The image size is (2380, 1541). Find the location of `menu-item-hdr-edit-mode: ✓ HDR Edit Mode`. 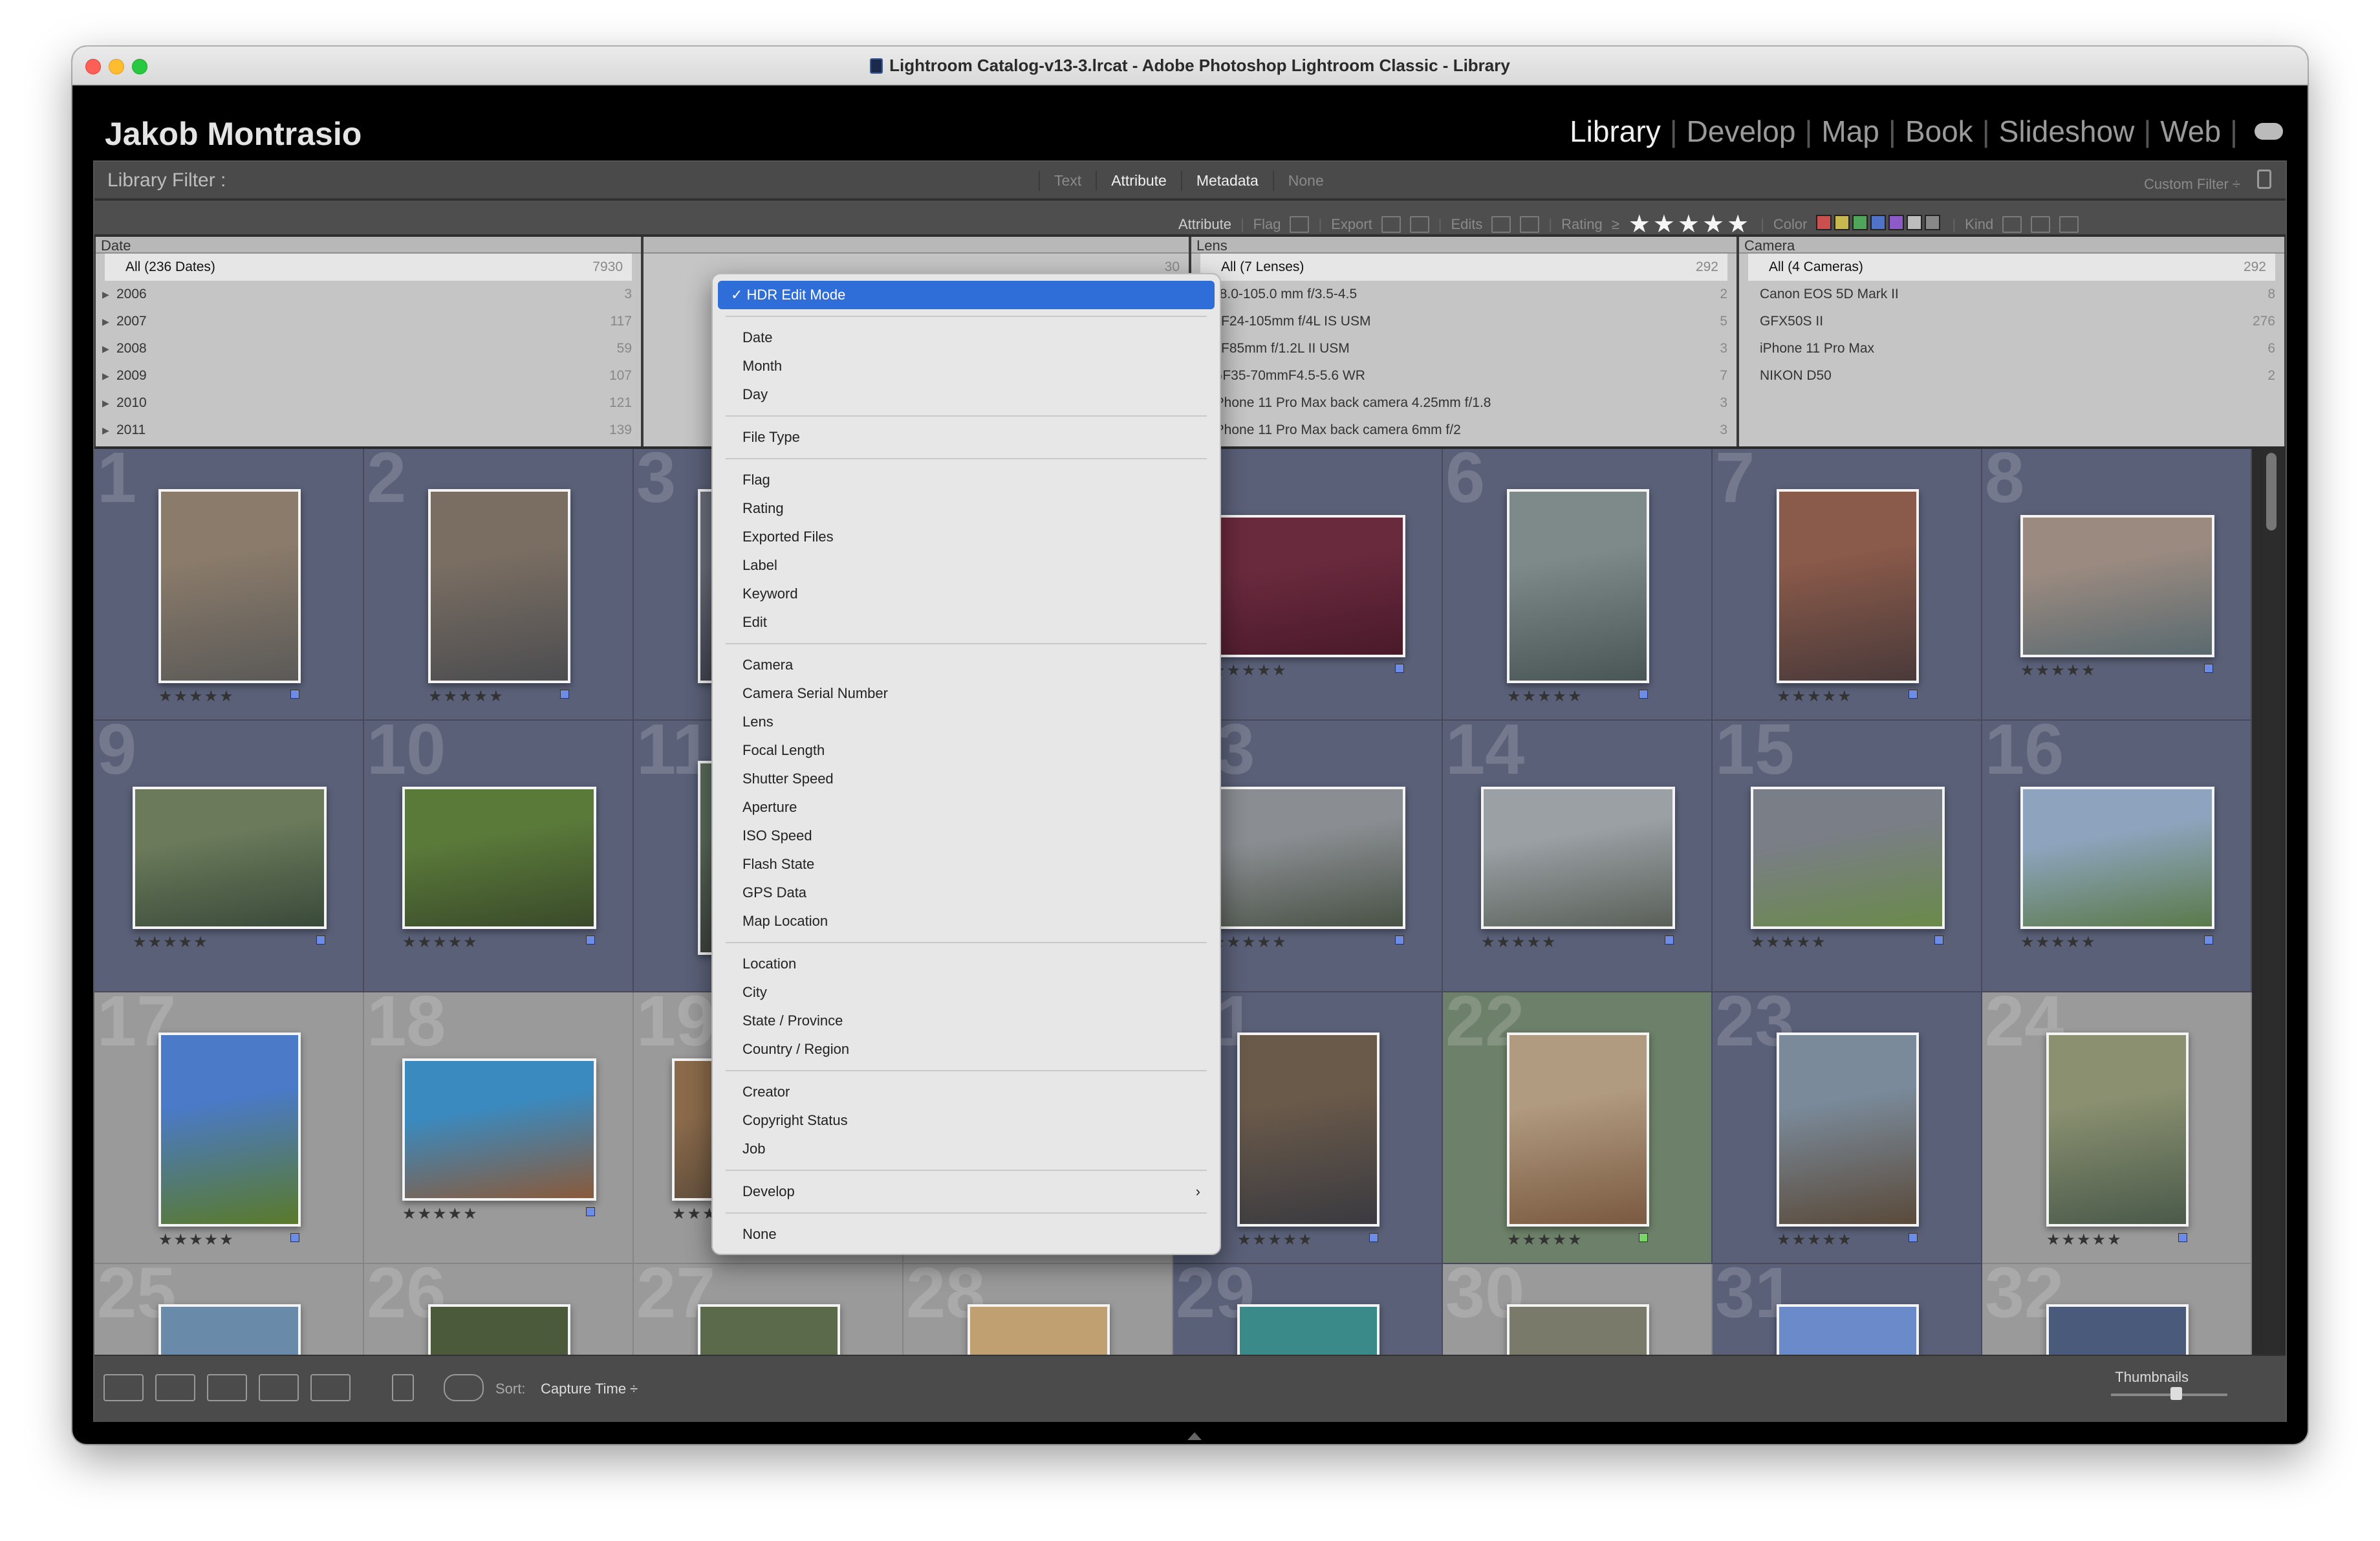

menu-item-hdr-edit-mode: ✓ HDR Edit Mode is located at coordinates (966, 295).